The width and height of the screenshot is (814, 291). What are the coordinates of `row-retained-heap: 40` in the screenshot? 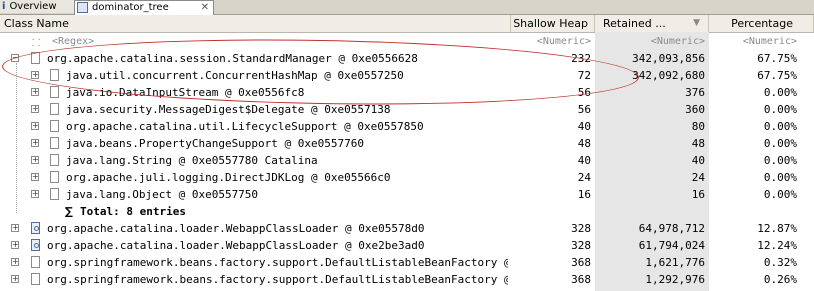 It's located at (698, 160).